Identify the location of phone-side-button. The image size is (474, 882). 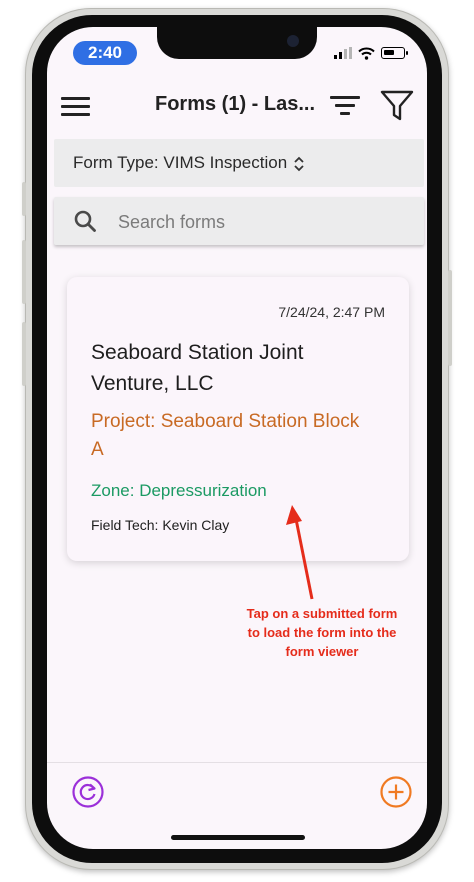
(24, 199).